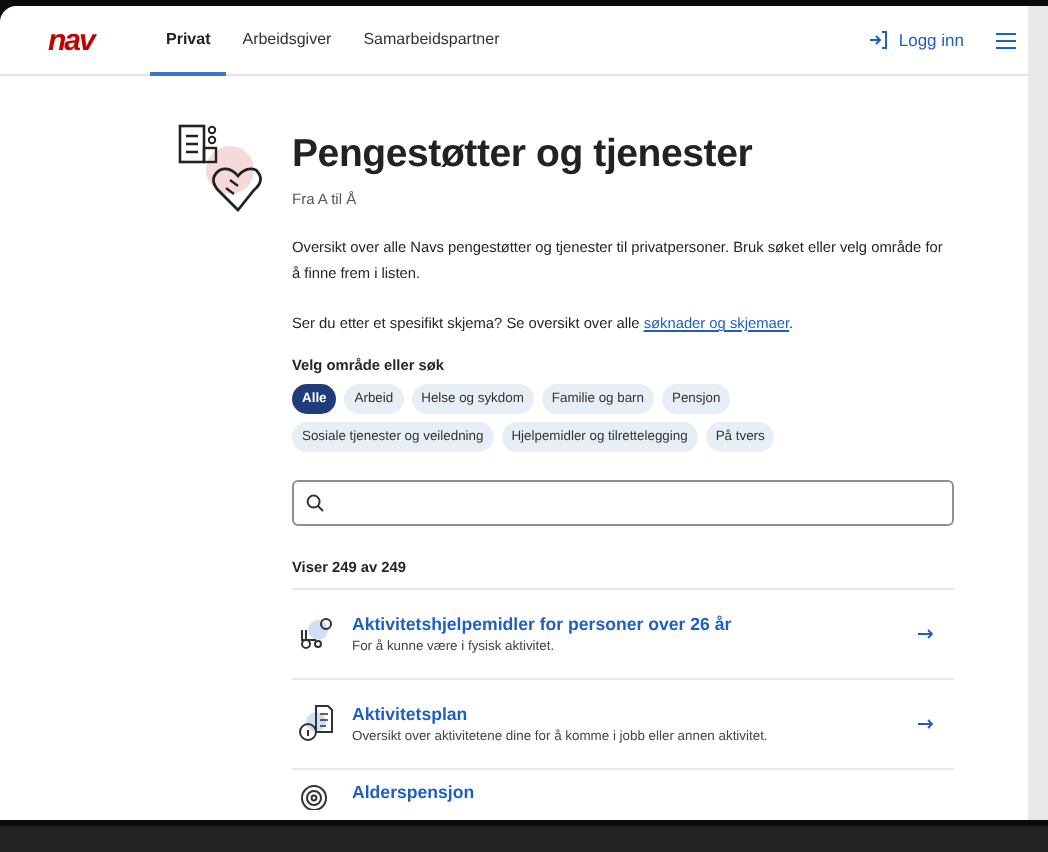  I want to click on login-link: Logg inn, so click(931, 40).